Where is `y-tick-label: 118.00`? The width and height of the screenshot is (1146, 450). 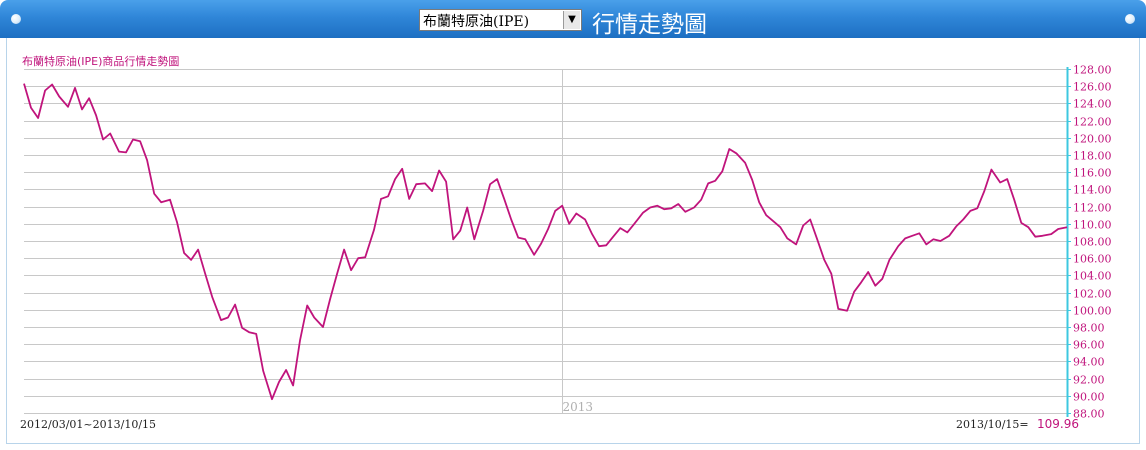 y-tick-label: 118.00 is located at coordinates (1092, 156).